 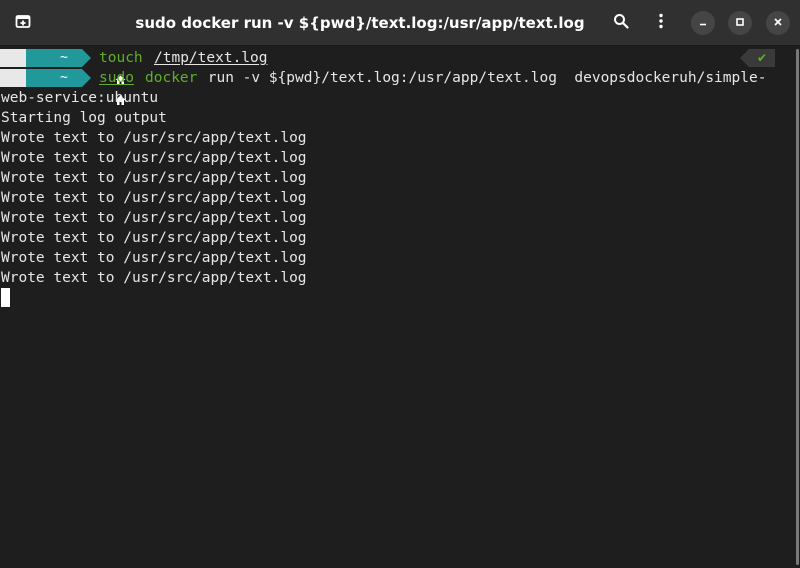 I want to click on scrollbar, so click(x=797, y=307).